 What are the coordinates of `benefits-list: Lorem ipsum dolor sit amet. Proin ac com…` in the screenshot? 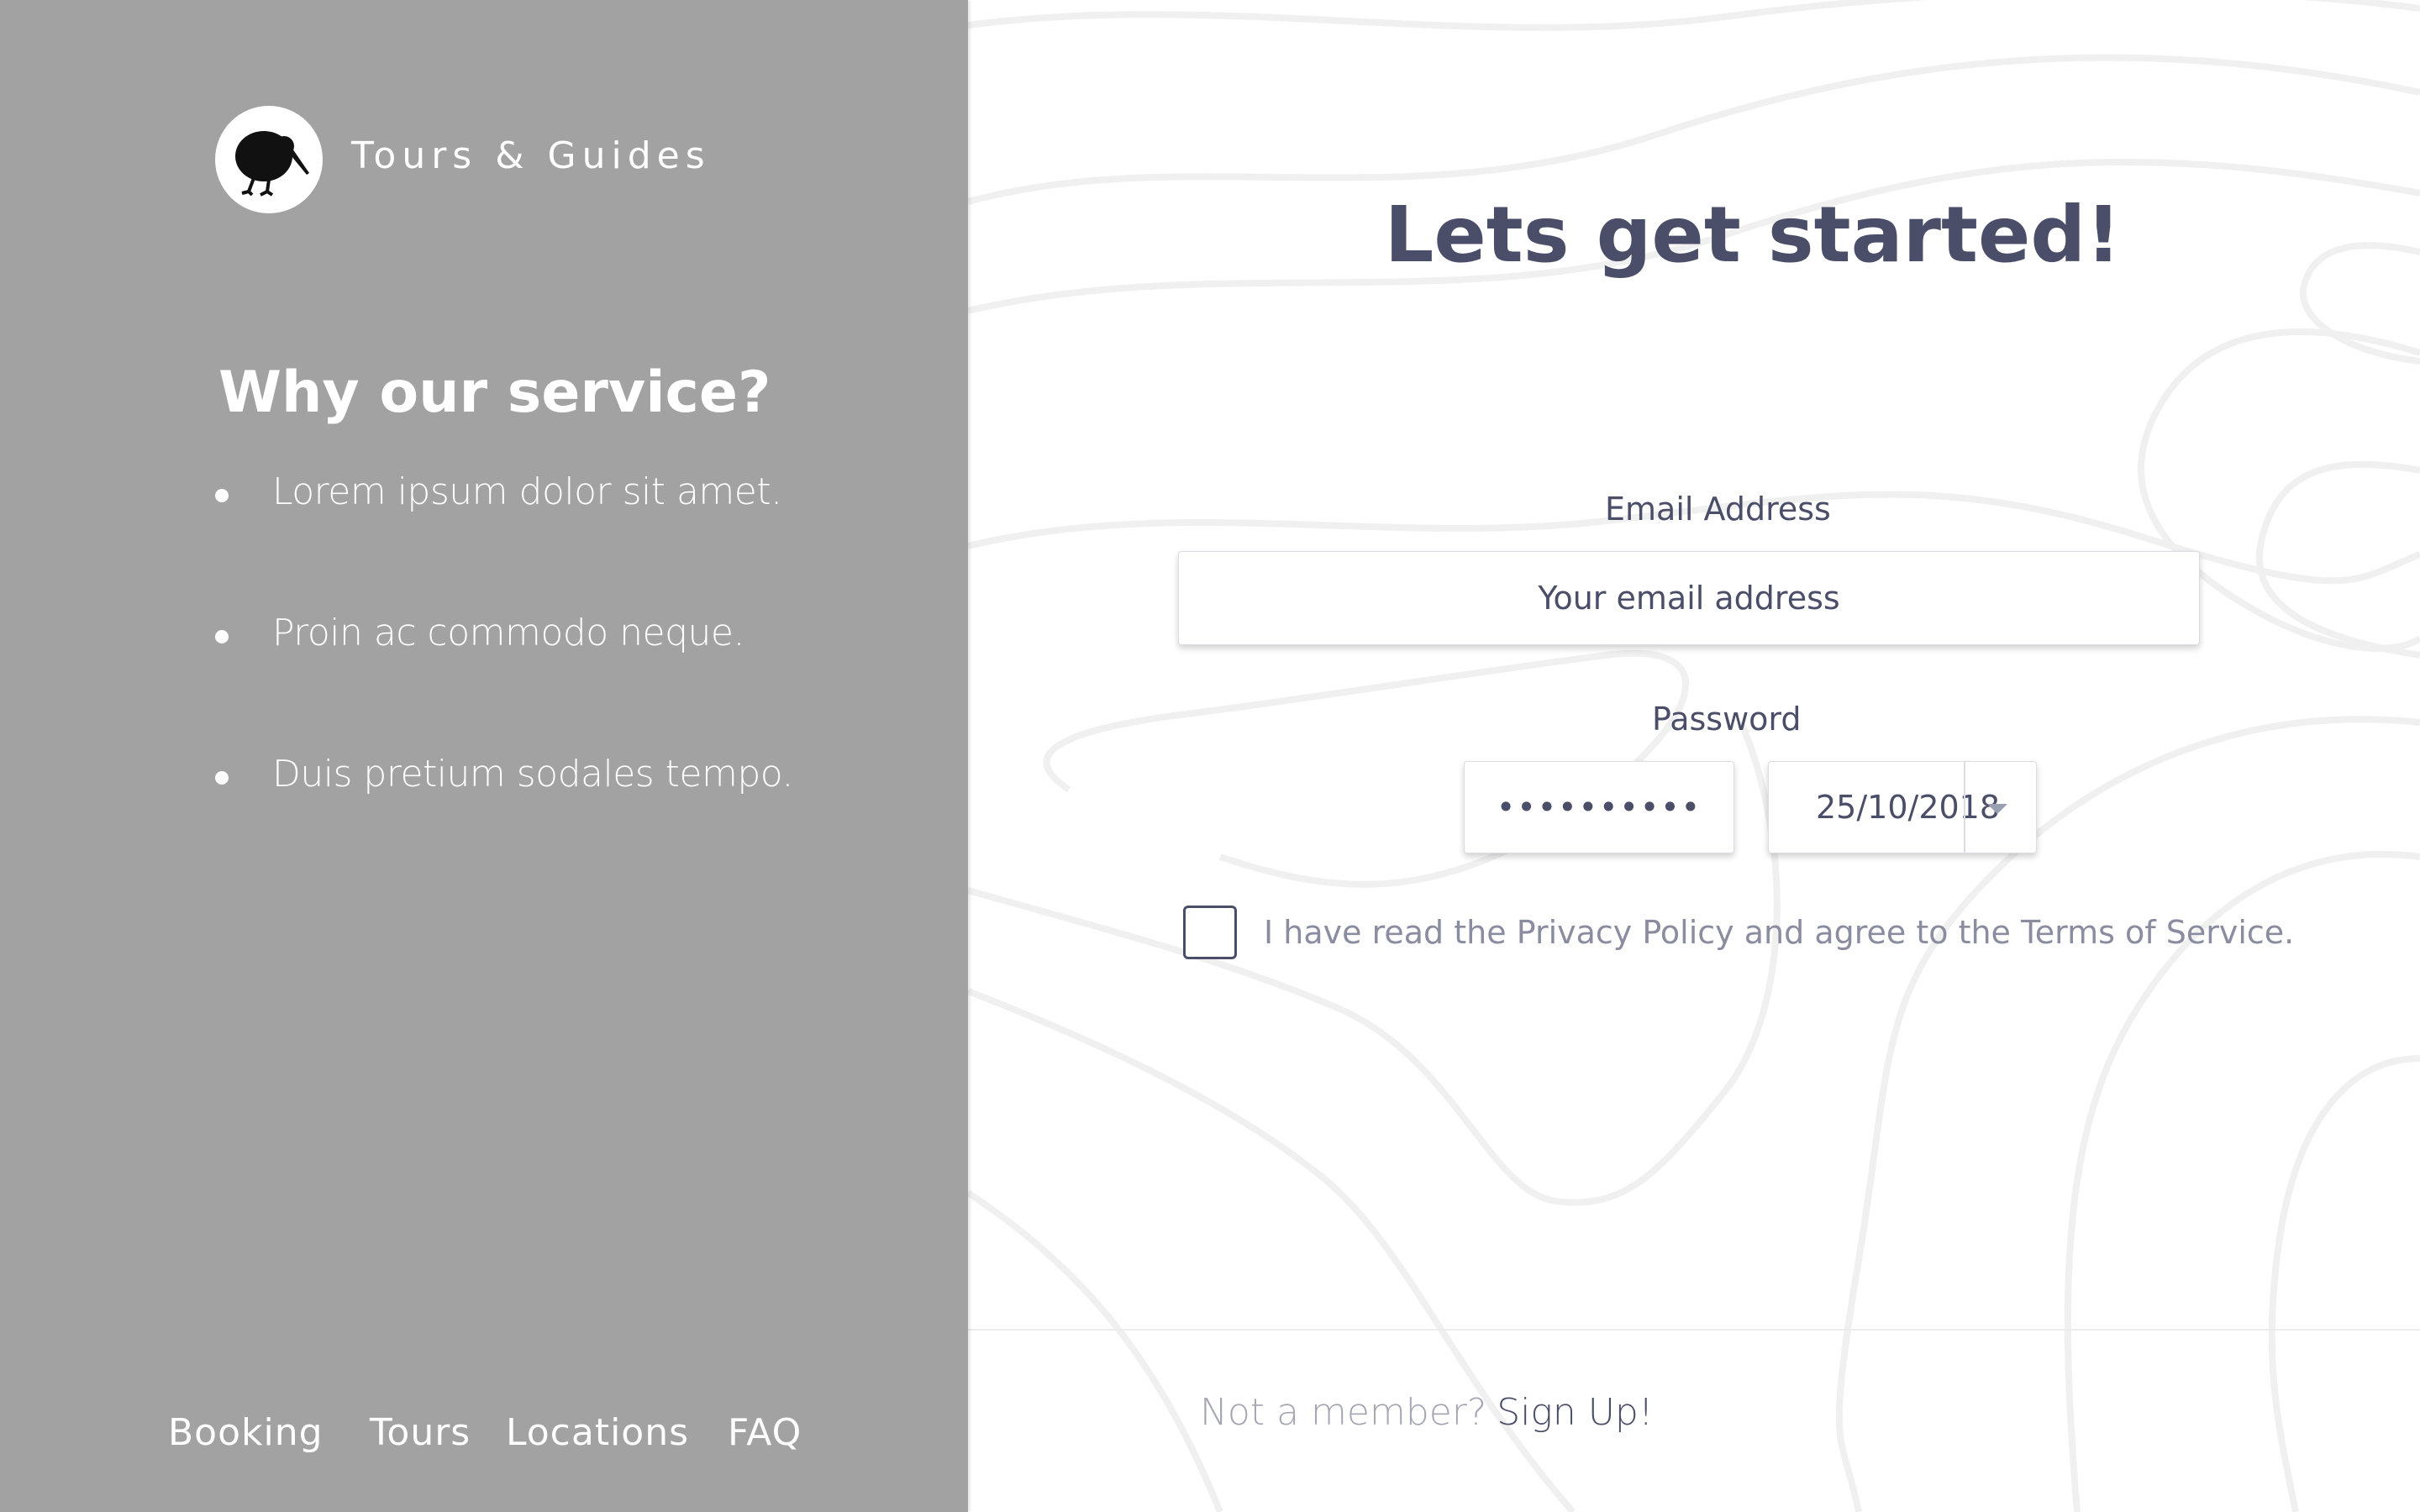 It's located at (504, 682).